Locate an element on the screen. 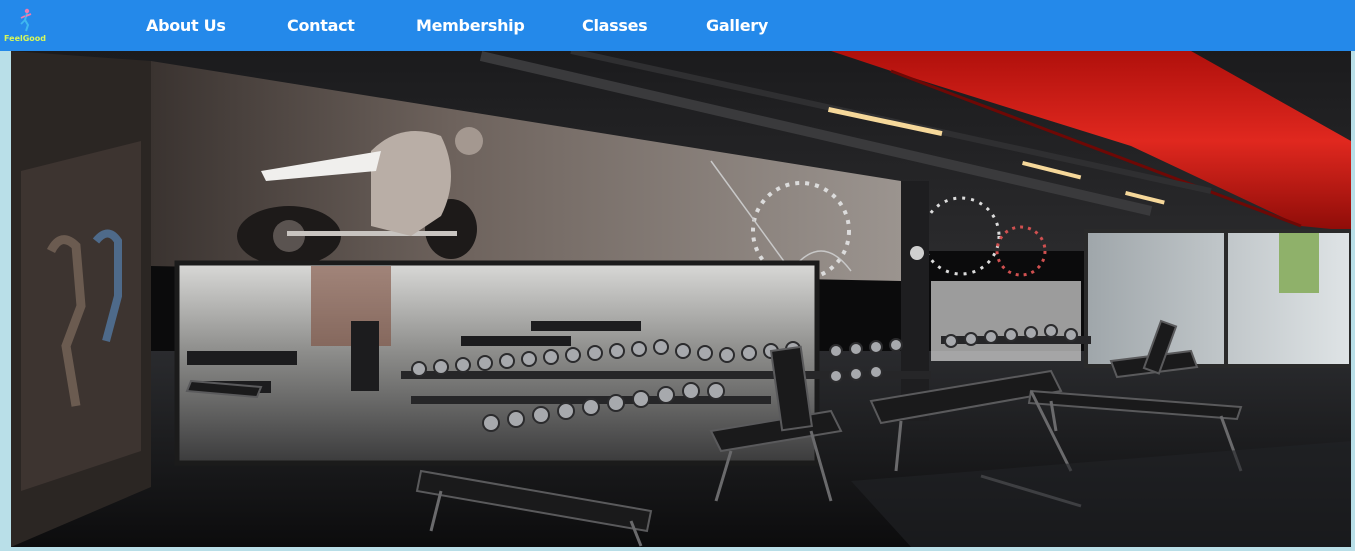  page-margin is located at coordinates (5, 301).